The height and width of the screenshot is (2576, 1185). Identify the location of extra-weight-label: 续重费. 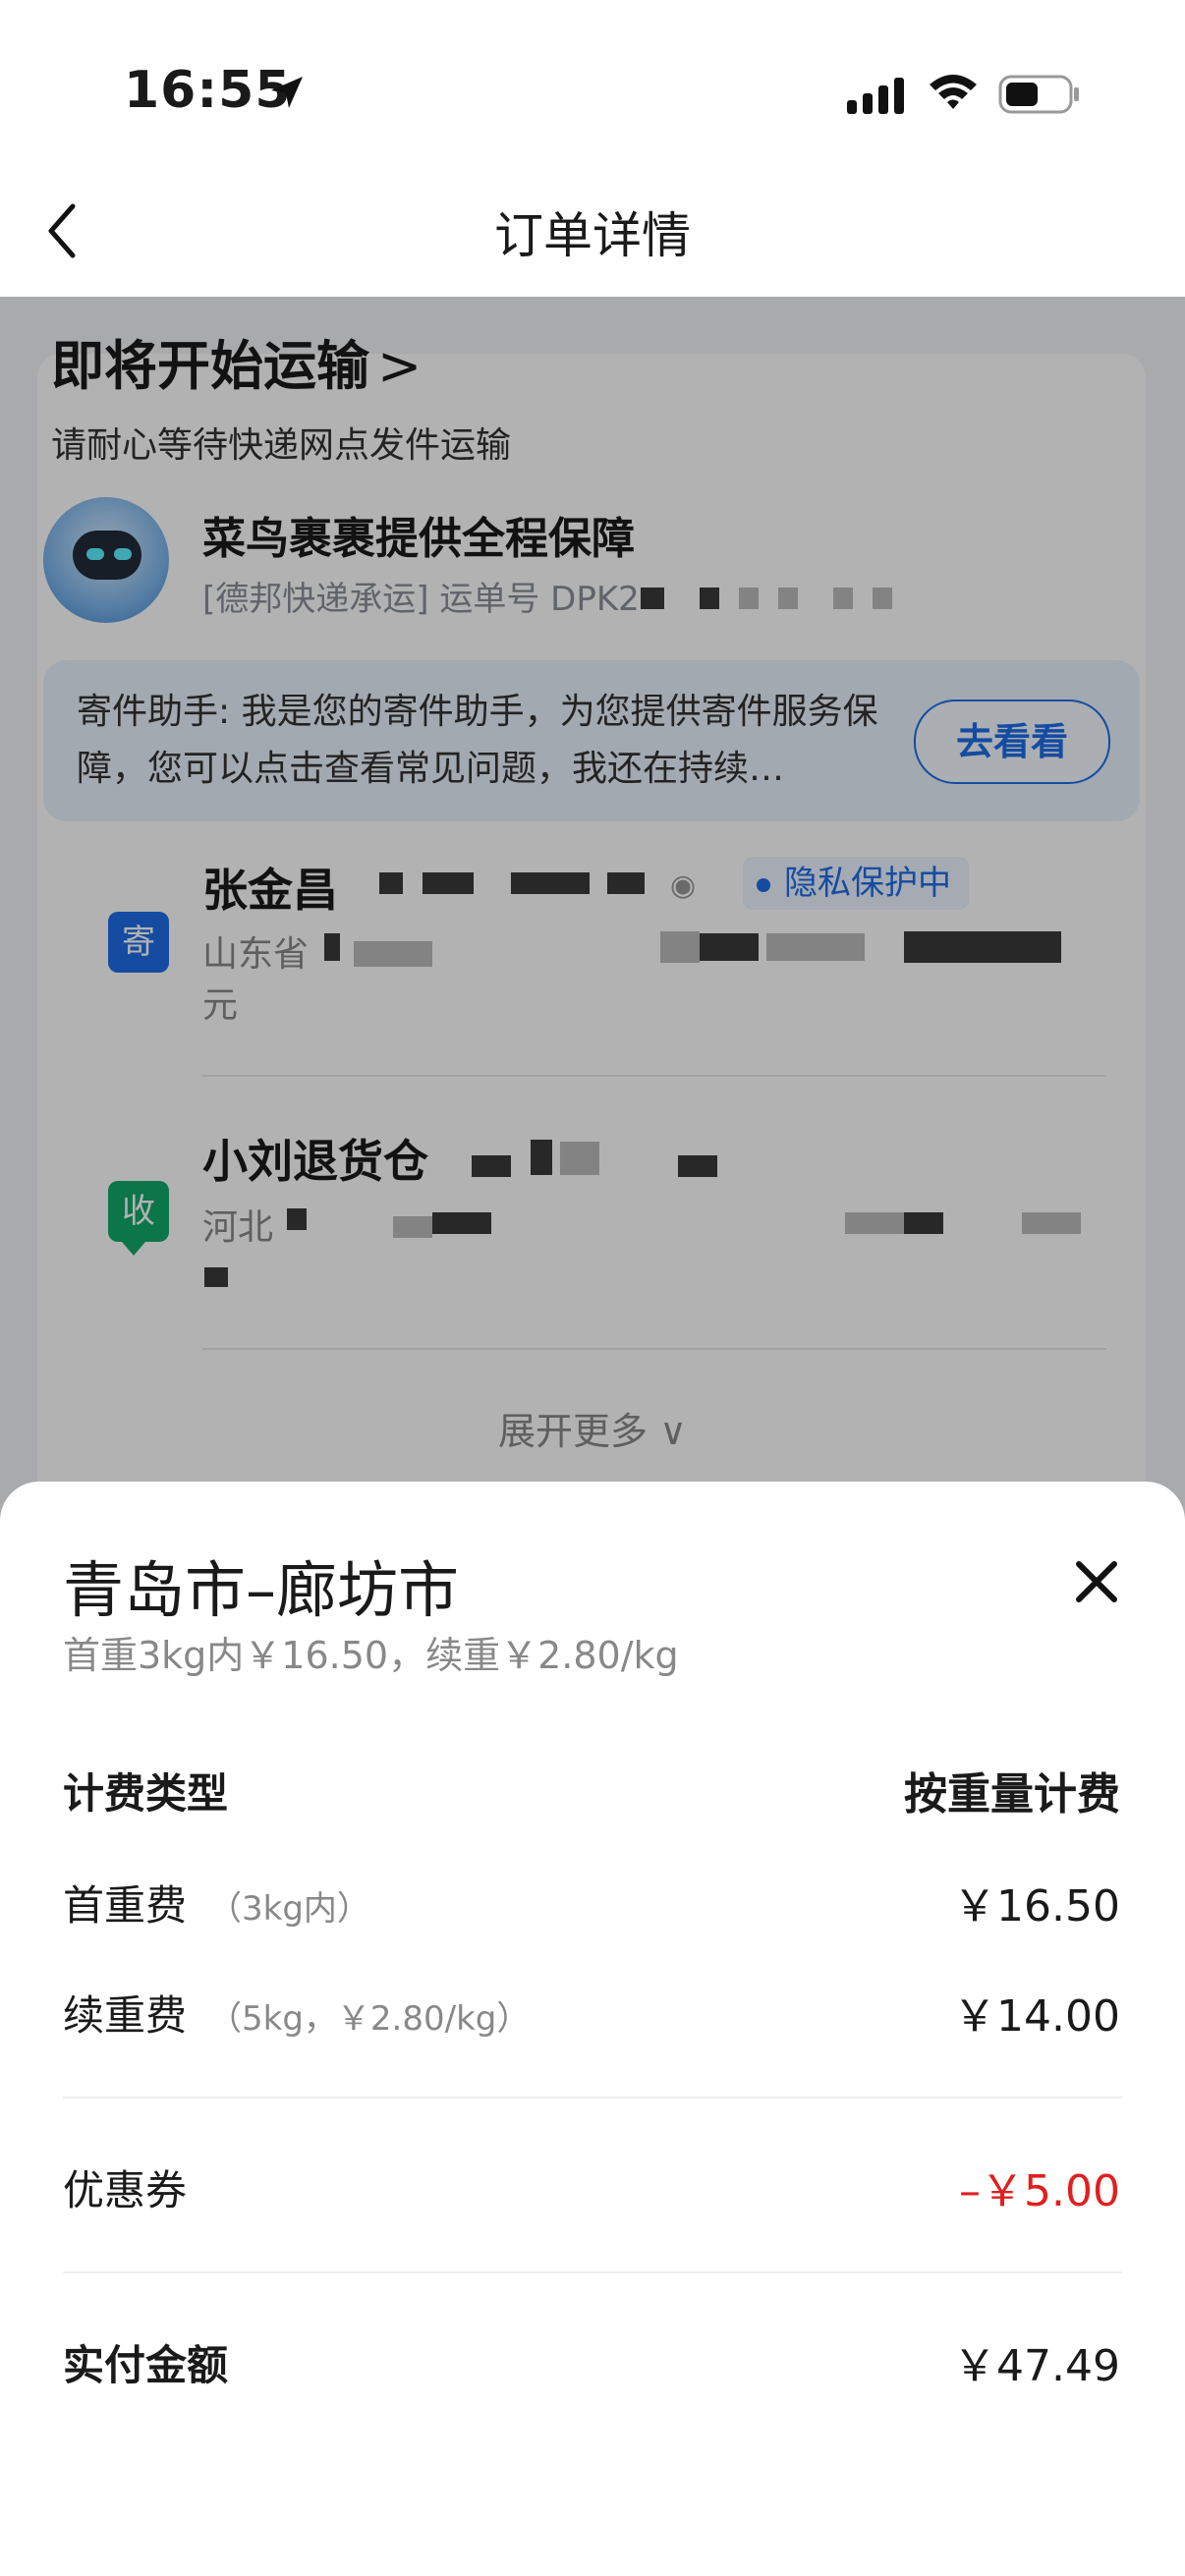
(126, 2015).